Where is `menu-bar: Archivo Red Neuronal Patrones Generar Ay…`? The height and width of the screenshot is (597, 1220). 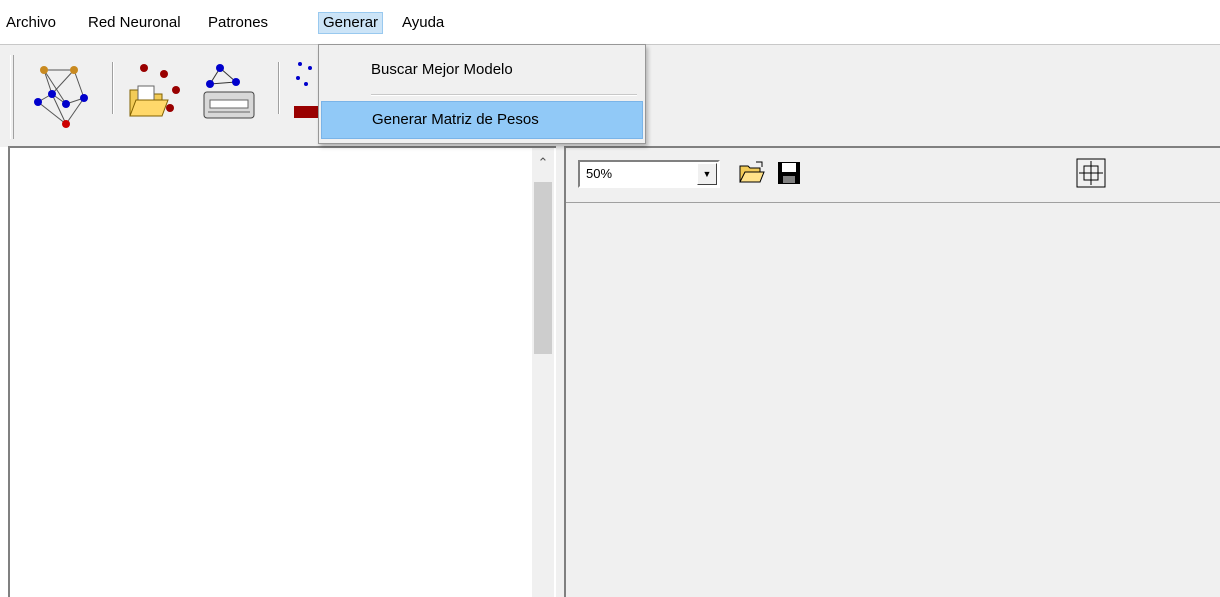
menu-bar: Archivo Red Neuronal Patrones Generar Ay… is located at coordinates (610, 20).